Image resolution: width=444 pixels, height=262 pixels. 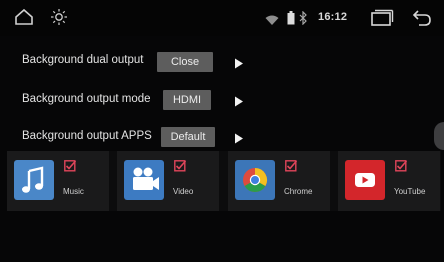 What do you see at coordinates (255, 180) in the screenshot?
I see `chrome-icon` at bounding box center [255, 180].